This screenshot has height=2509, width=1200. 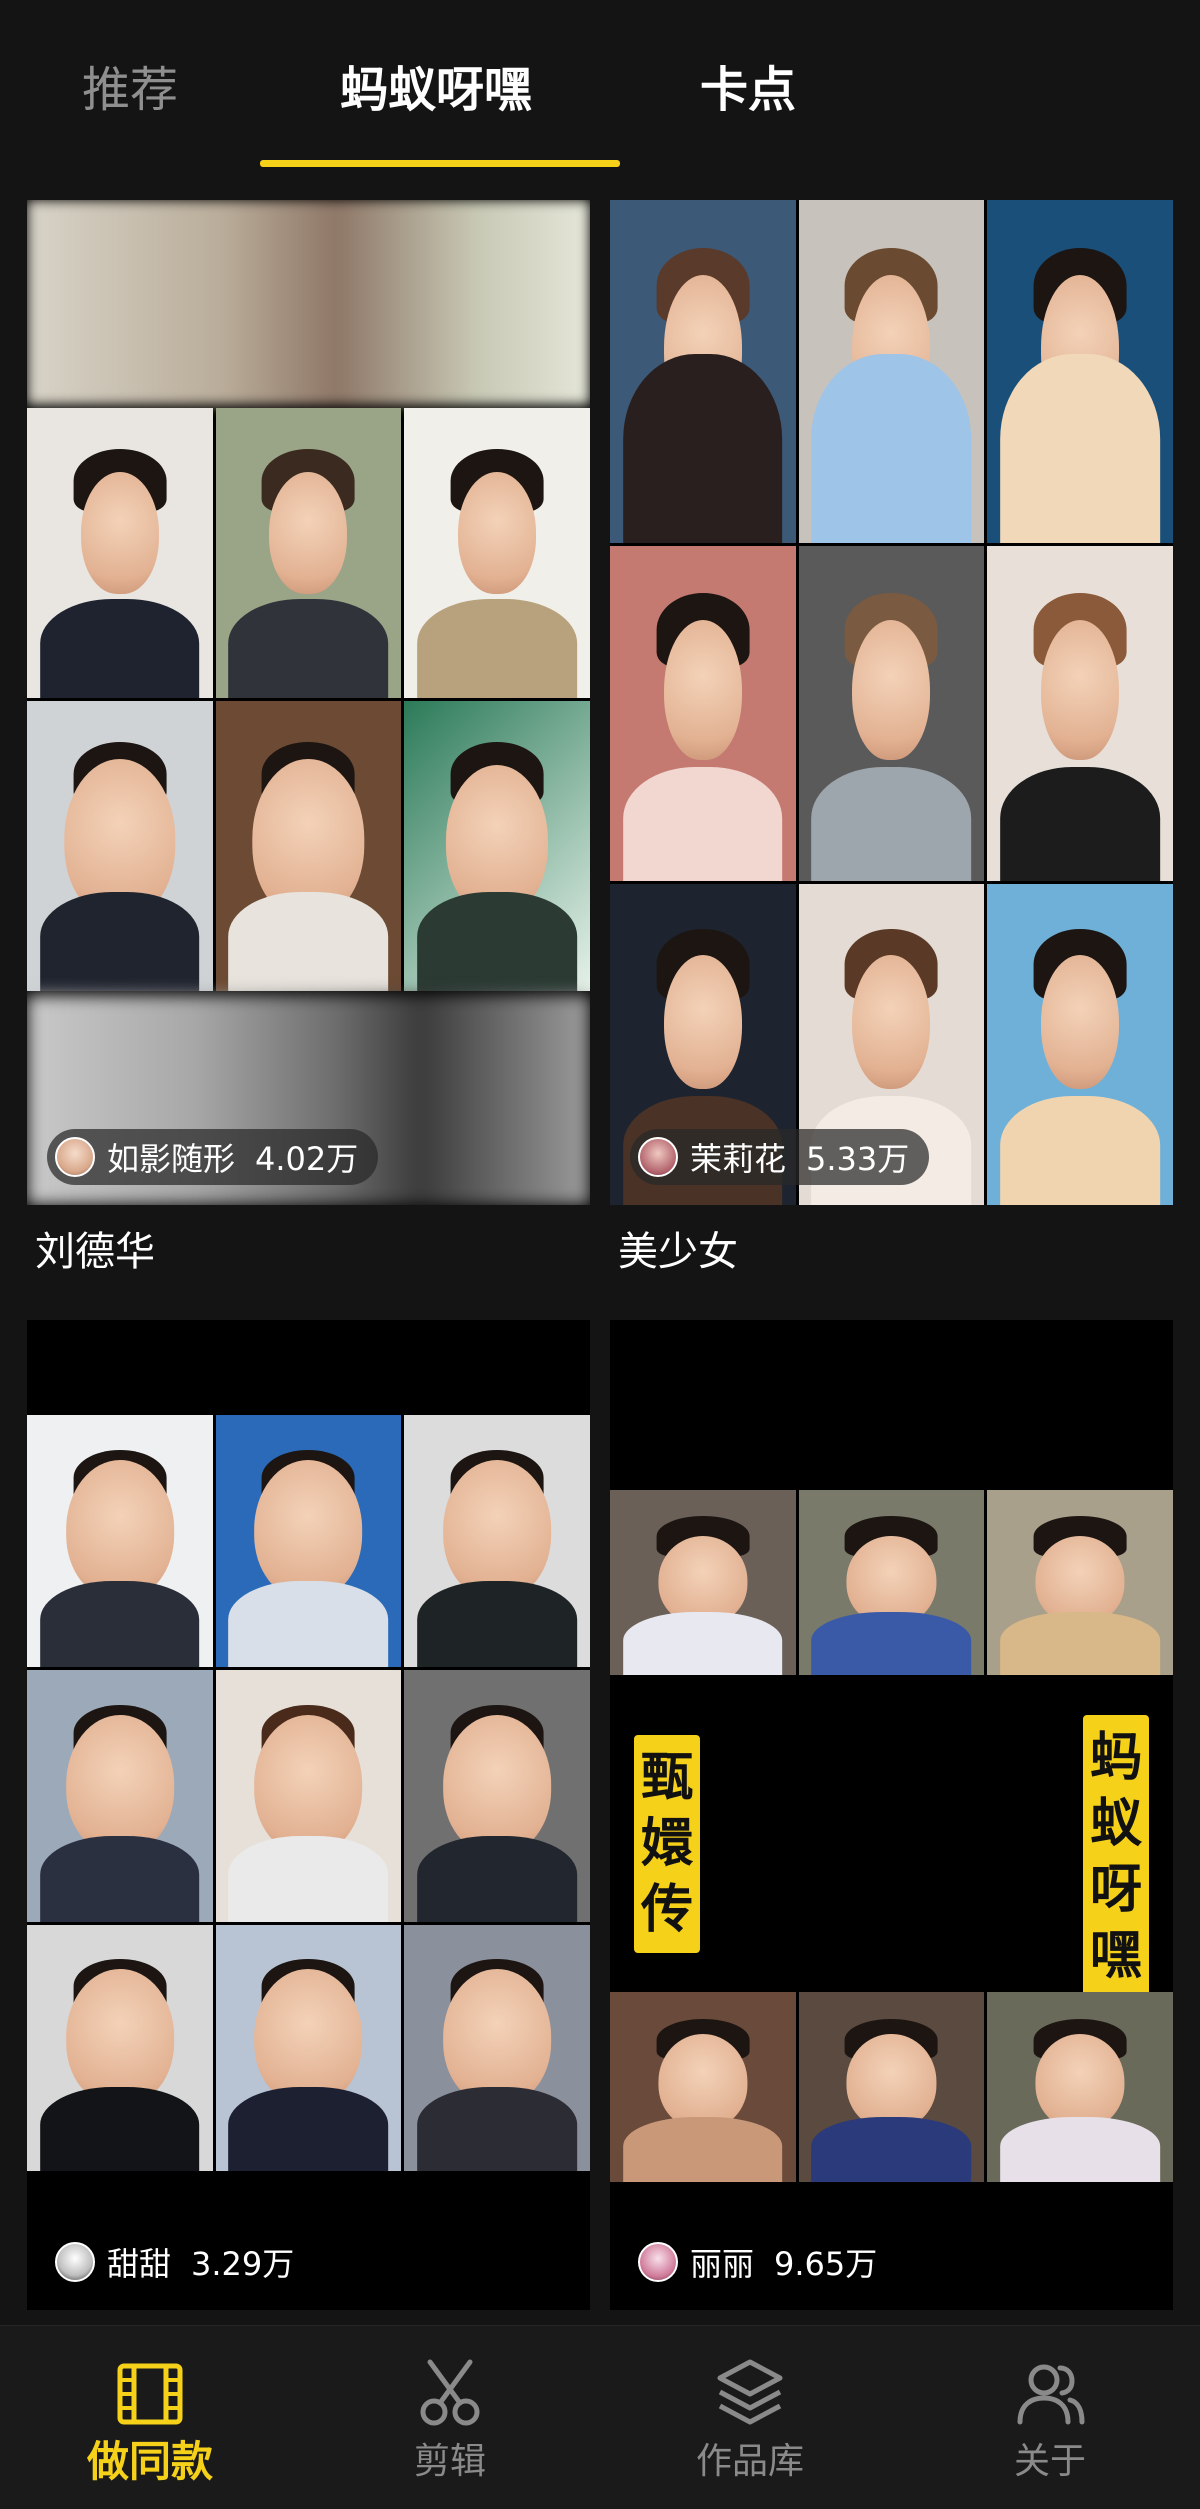 I want to click on usage-count: 3.29万, so click(x=243, y=2264).